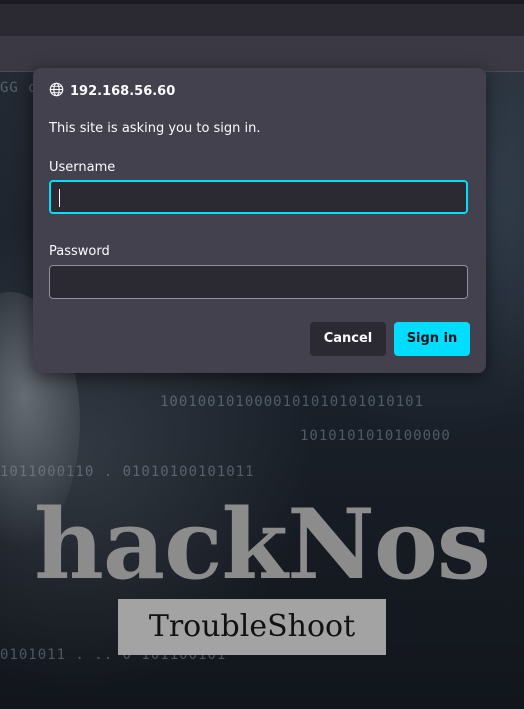  I want to click on host-address: 192.168.56.60, so click(123, 91).